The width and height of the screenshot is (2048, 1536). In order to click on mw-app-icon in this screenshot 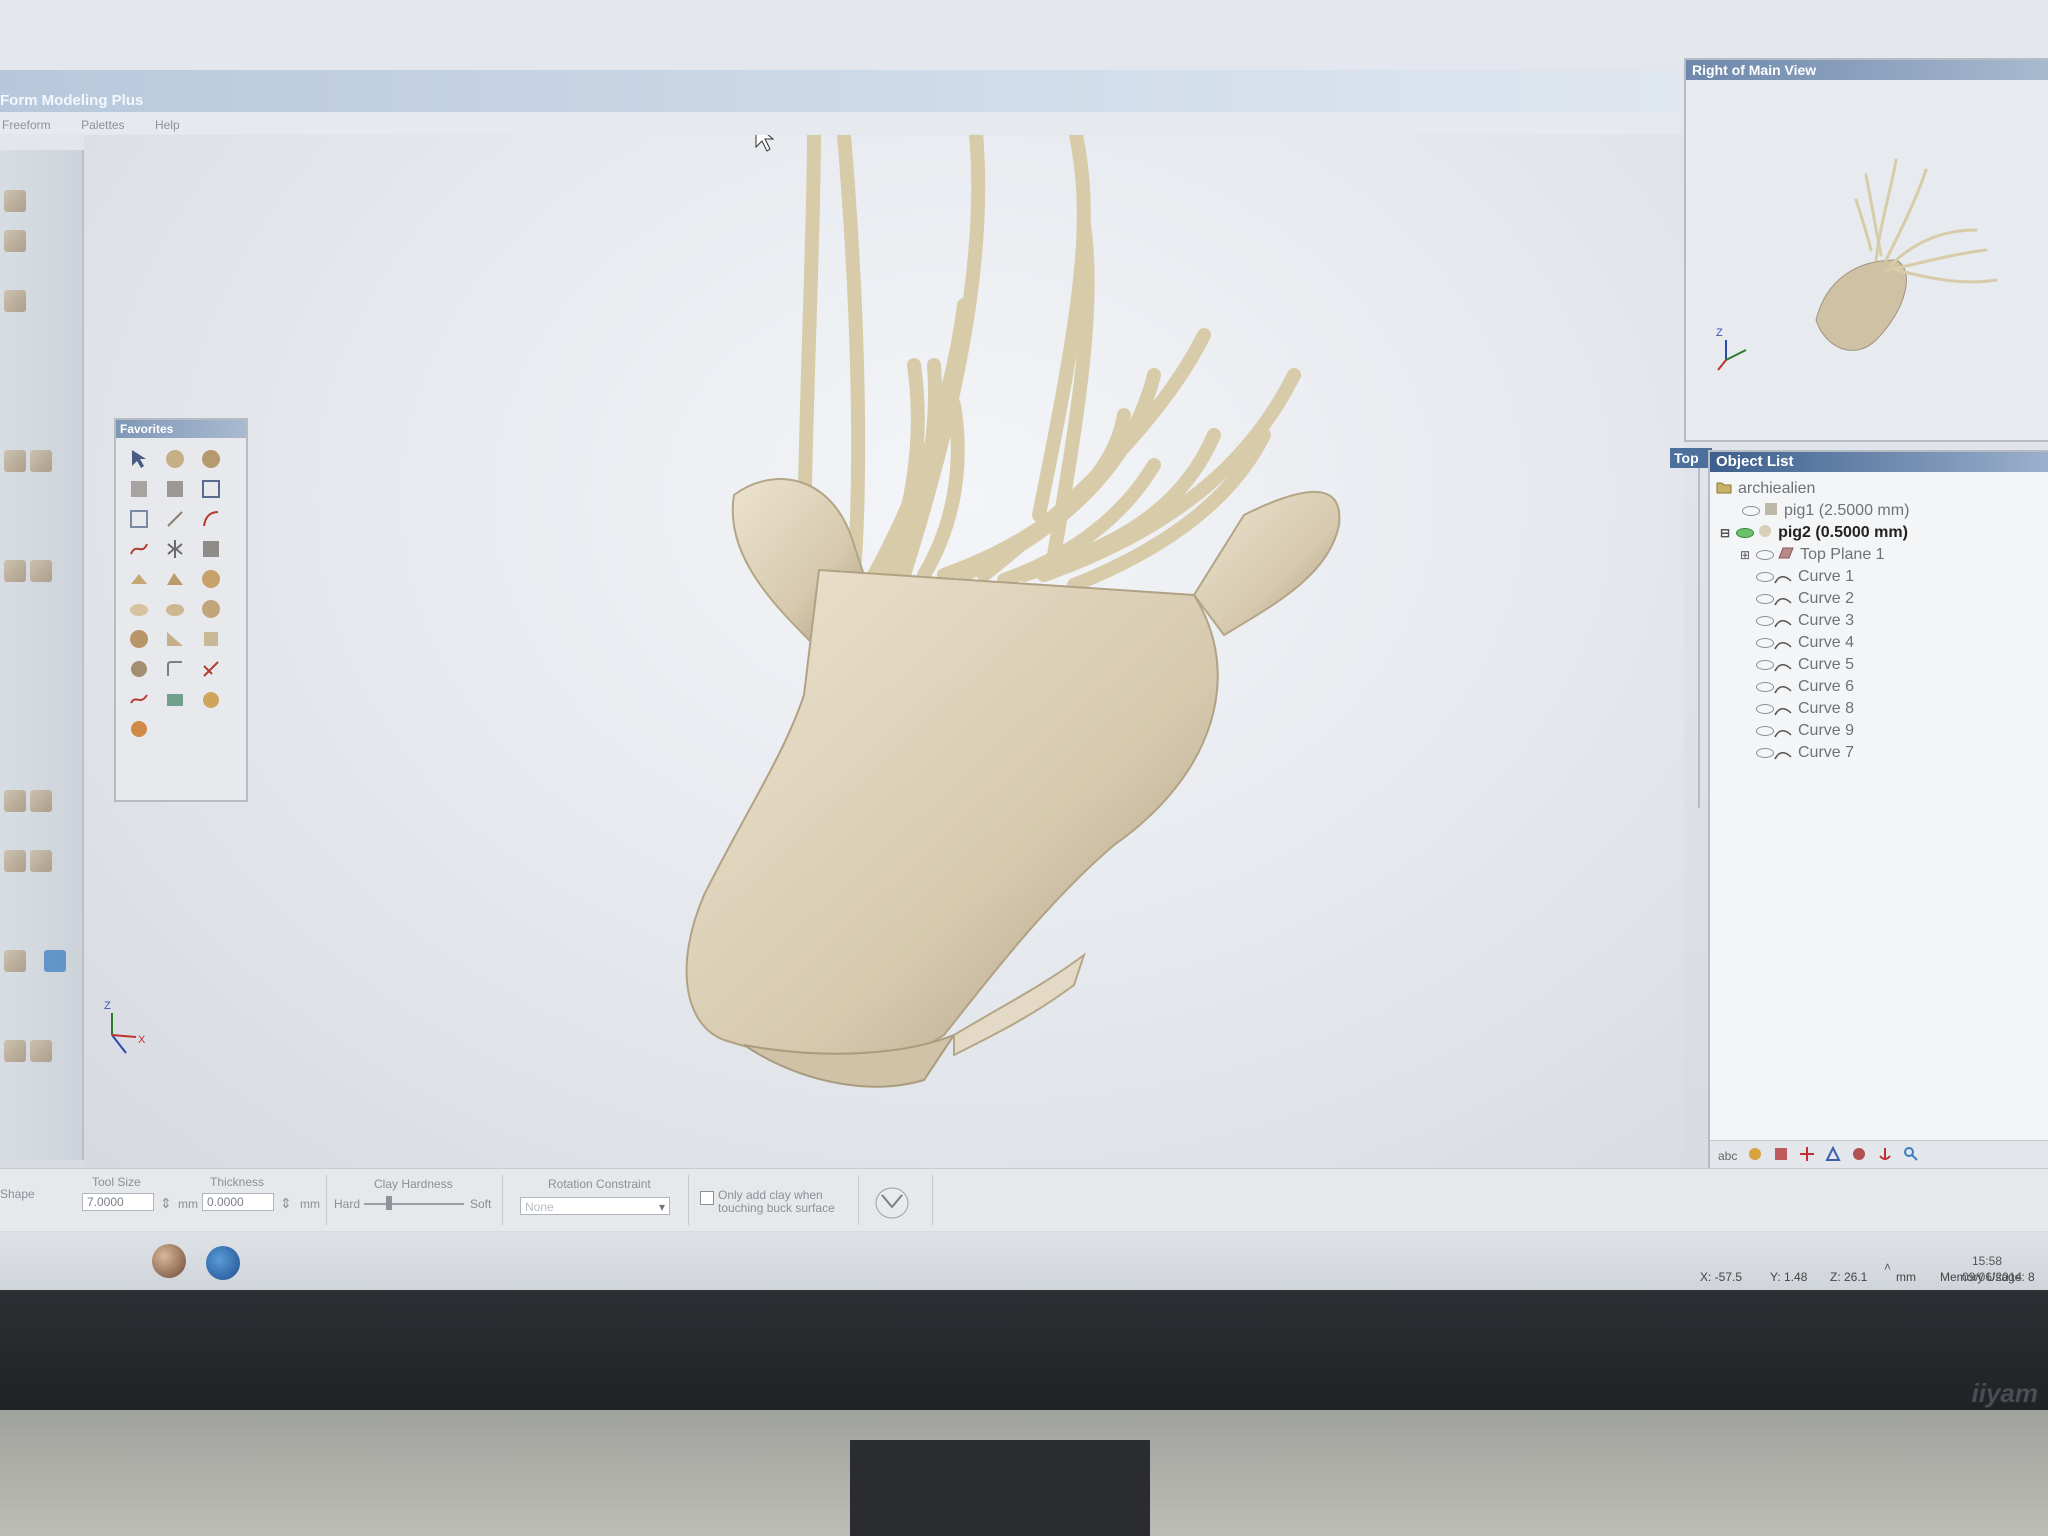, I will do `click(223, 1263)`.